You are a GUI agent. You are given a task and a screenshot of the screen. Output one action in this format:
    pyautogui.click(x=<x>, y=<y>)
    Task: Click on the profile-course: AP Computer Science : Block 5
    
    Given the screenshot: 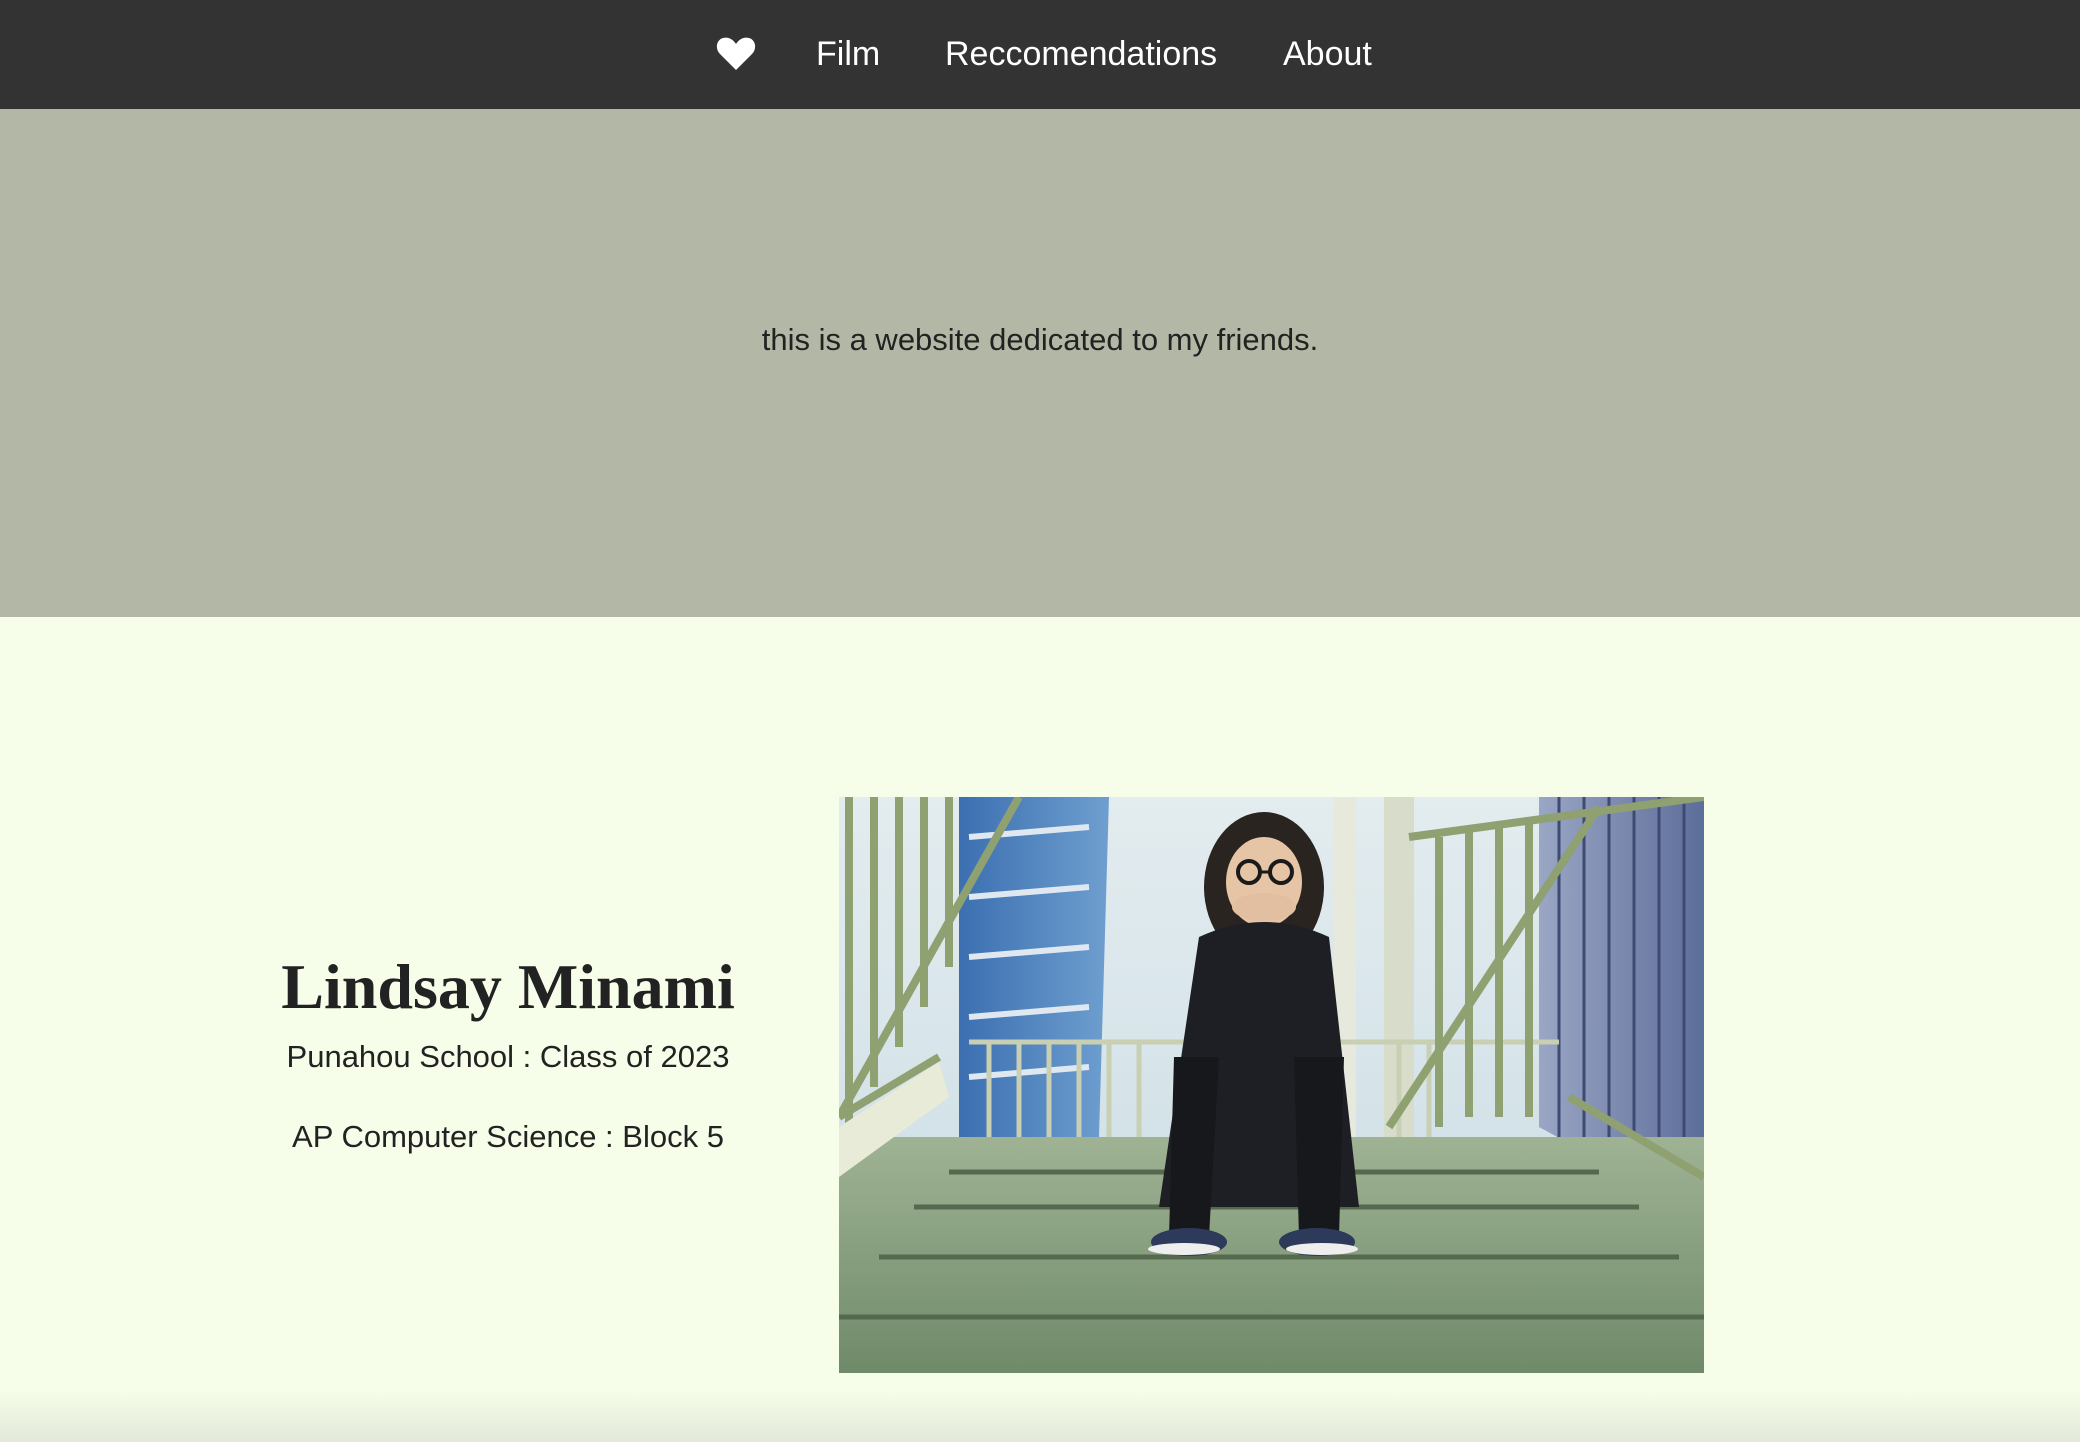 What is the action you would take?
    pyautogui.click(x=508, y=1136)
    